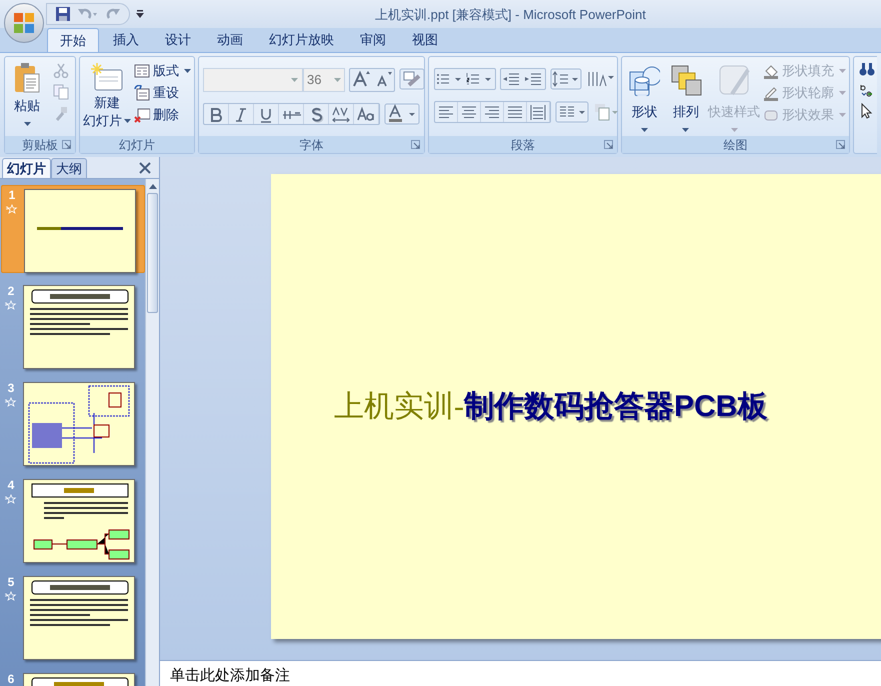 The image size is (881, 686). Describe the element at coordinates (566, 79) in the screenshot. I see `line-spacing-icon` at that location.